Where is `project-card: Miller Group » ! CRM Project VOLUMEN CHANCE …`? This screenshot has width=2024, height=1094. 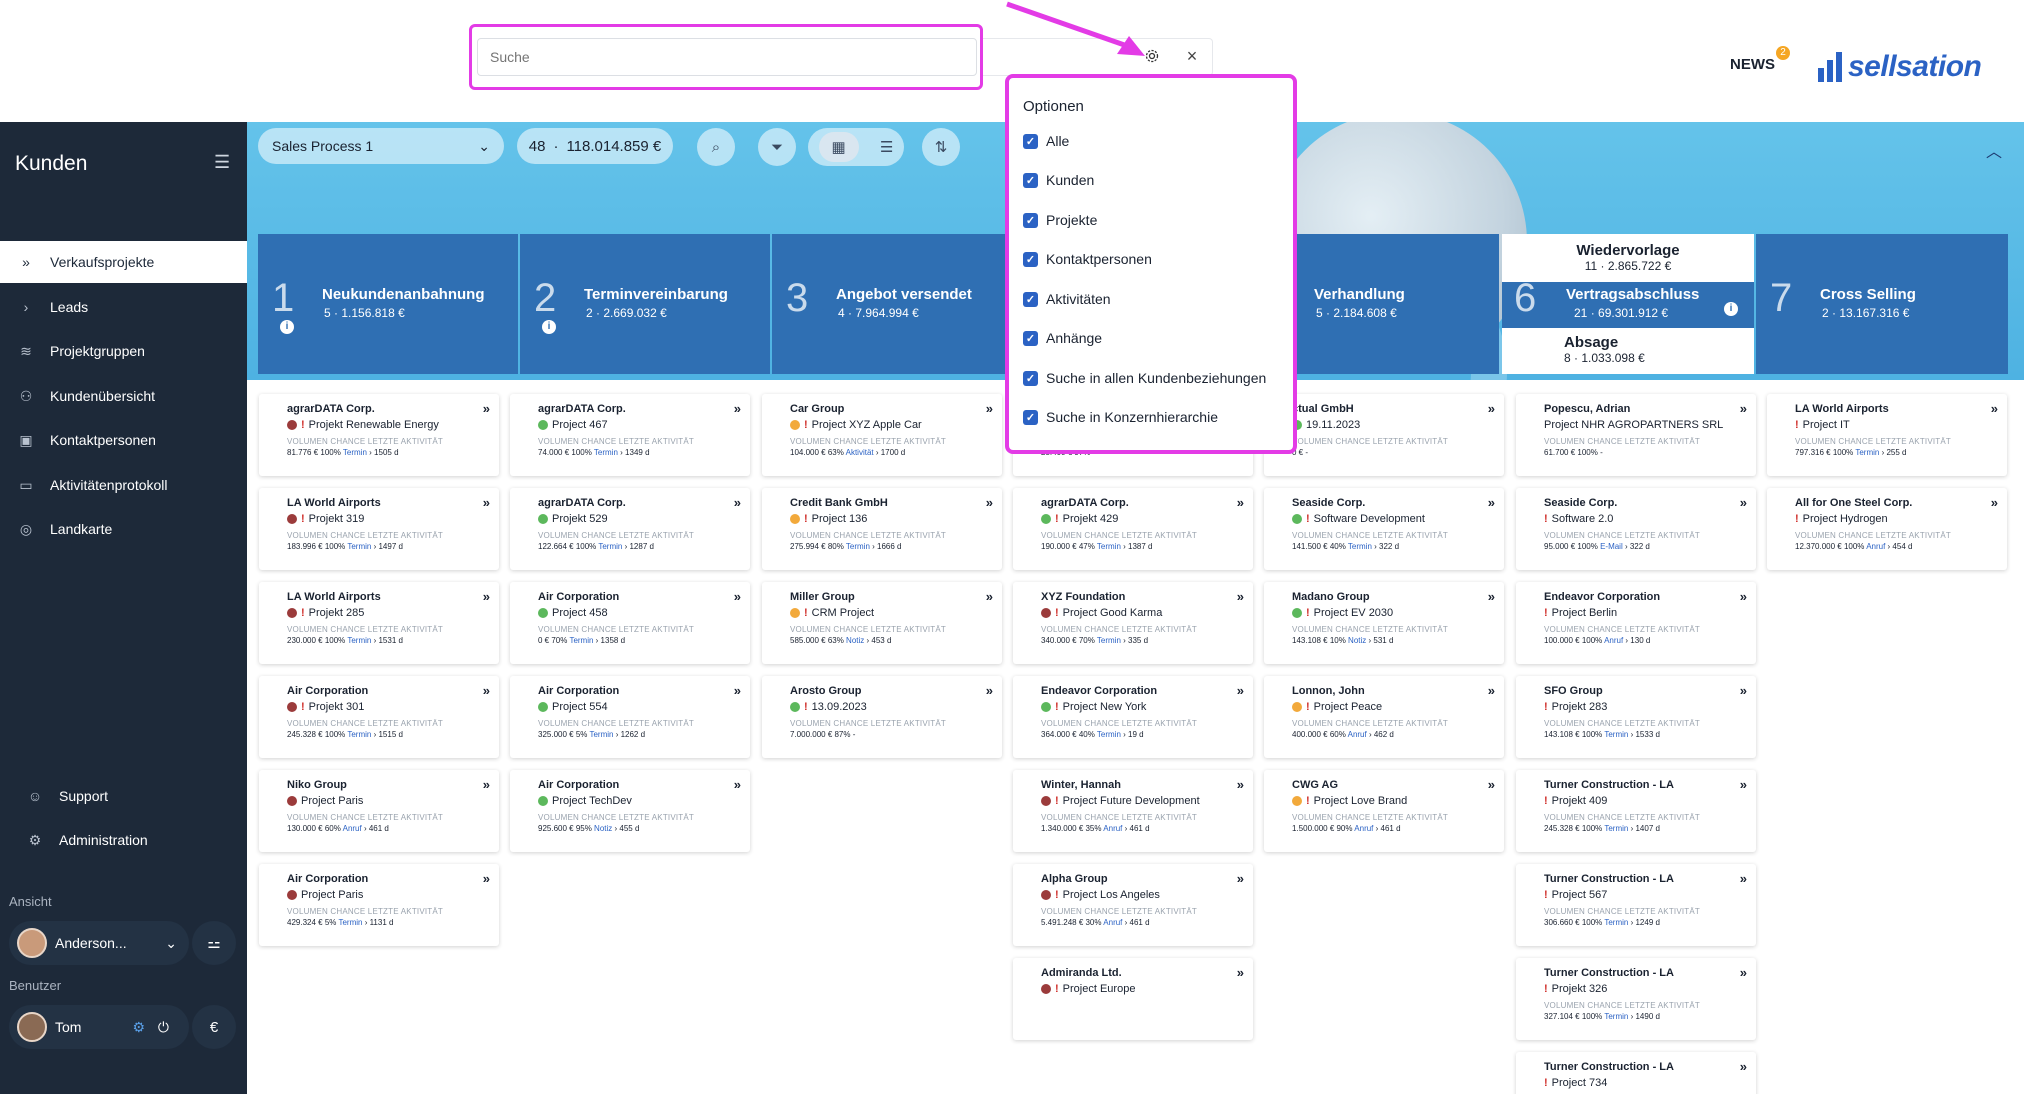
project-card: Miller Group » ! CRM Project VOLUMEN CHANCE … is located at coordinates (882, 623).